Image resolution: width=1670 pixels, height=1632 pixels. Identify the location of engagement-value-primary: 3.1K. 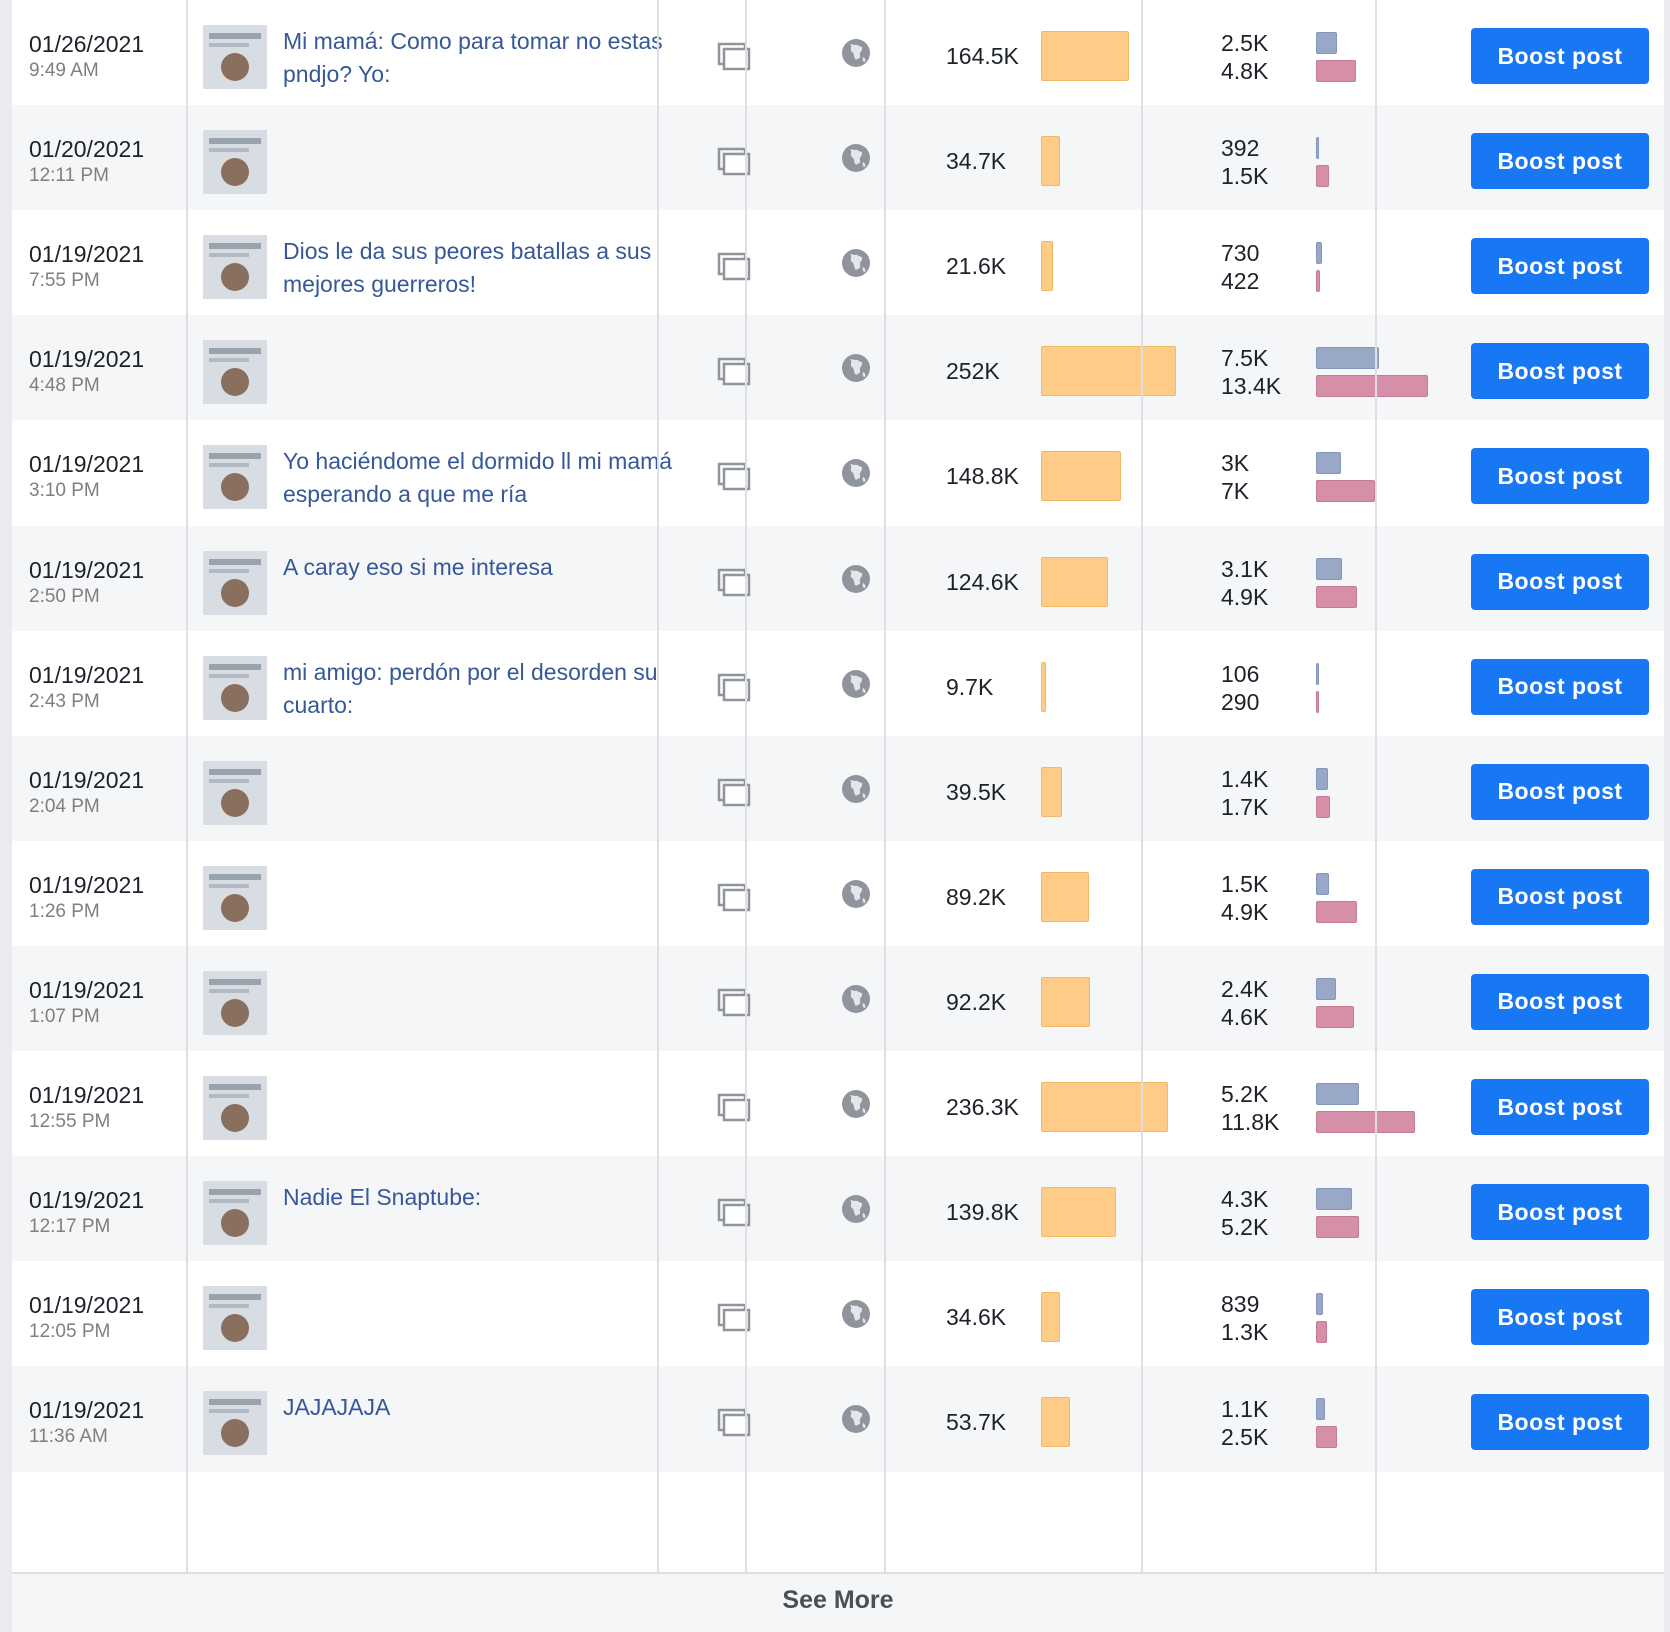
(1245, 568).